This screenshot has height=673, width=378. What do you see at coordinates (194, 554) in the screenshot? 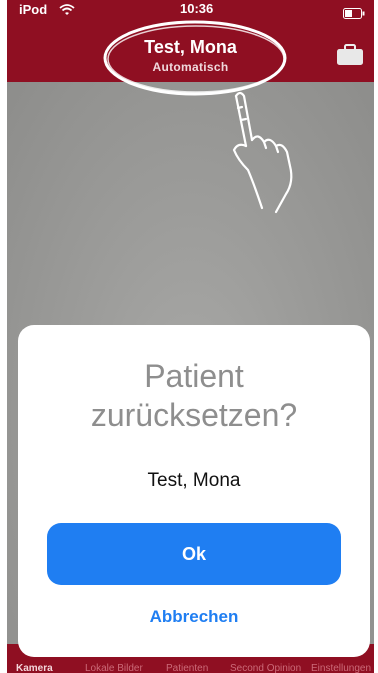
I see `ok-button: Ok` at bounding box center [194, 554].